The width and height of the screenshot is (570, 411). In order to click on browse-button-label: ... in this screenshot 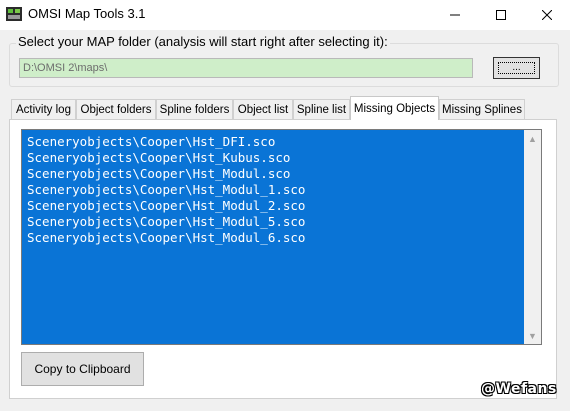, I will do `click(516, 68)`.